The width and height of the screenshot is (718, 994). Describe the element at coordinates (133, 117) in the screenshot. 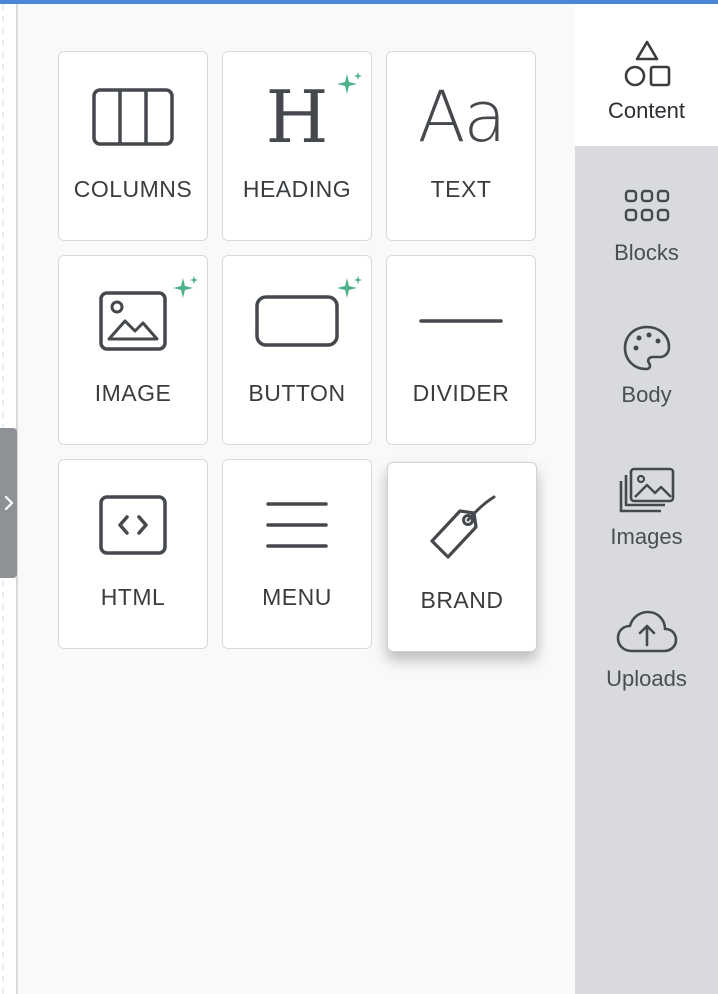

I see `columns-icon` at that location.